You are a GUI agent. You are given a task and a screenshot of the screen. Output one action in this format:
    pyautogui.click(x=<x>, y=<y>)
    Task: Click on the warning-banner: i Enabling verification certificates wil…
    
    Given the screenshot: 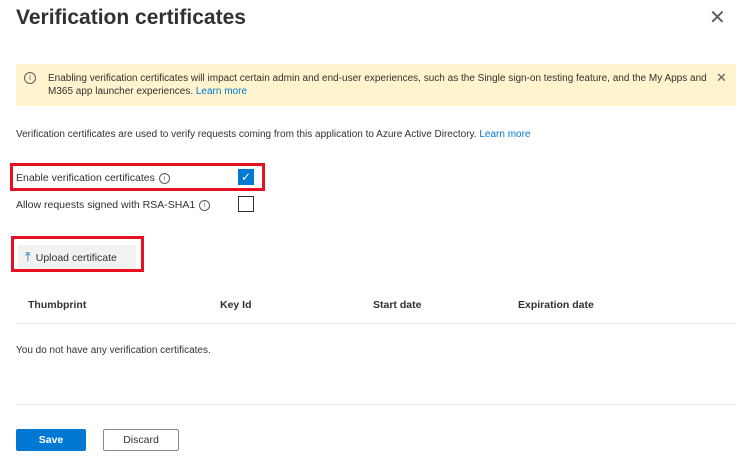 What is the action you would take?
    pyautogui.click(x=376, y=85)
    